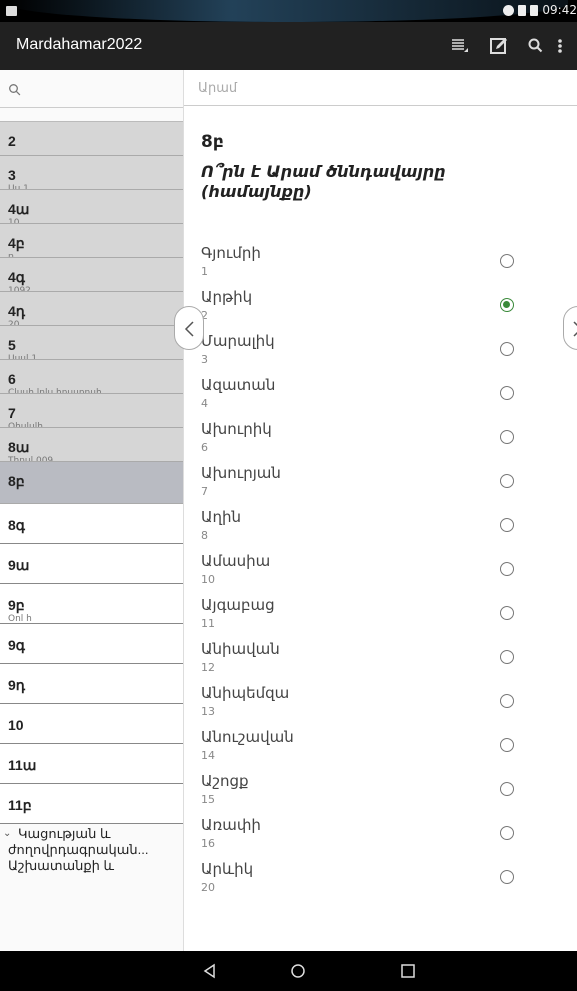 This screenshot has height=991, width=577. What do you see at coordinates (91, 804) in the screenshot?
I see `sidebar-item: 11բ` at bounding box center [91, 804].